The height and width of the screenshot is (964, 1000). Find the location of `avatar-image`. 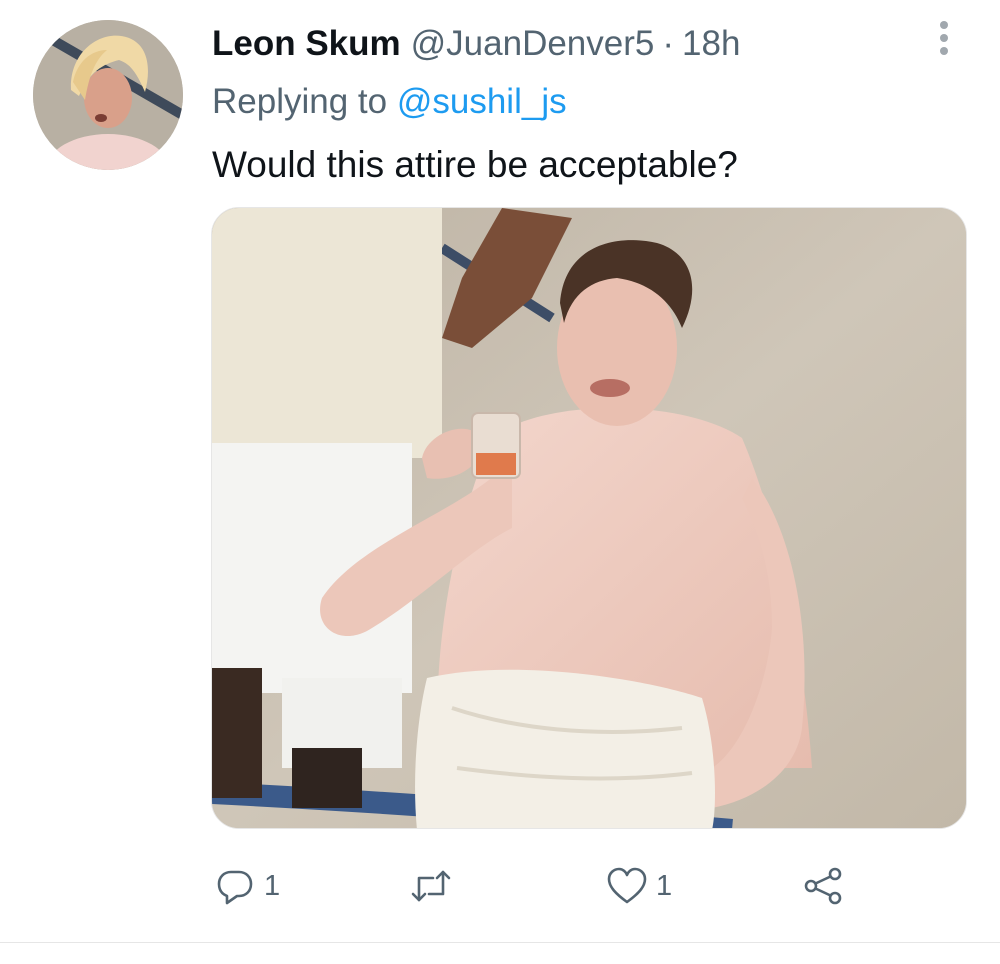

avatar-image is located at coordinates (108, 95).